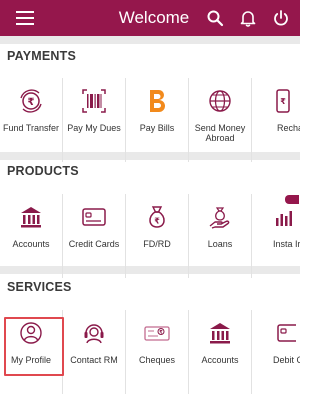 This screenshot has height=394, width=320. What do you see at coordinates (215, 18) in the screenshot?
I see `search-icon` at bounding box center [215, 18].